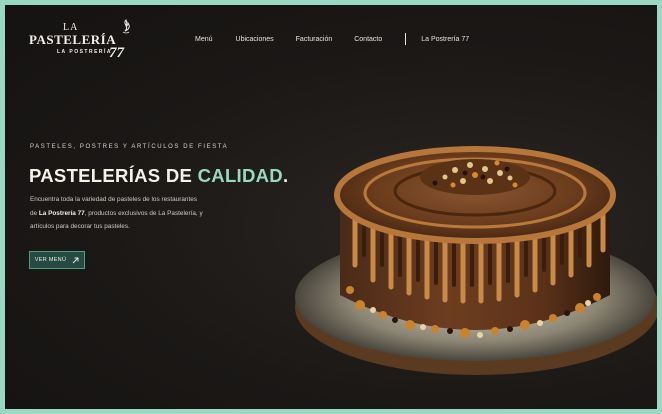  Describe the element at coordinates (113, 175) in the screenshot. I see `hero-title-main: PASTELERÍAS DE` at that location.